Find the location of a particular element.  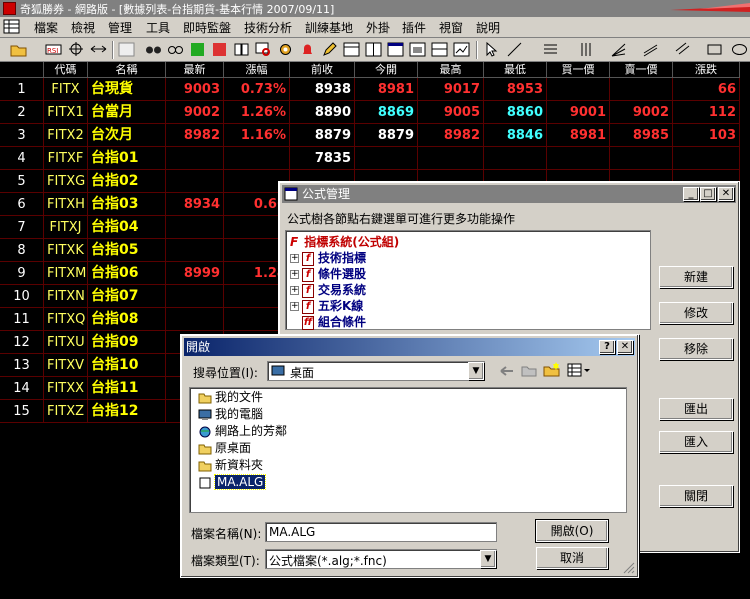

file-list: 我的文件 我的電腦 網路上的芳鄰 原桌面 新資料夾 MA.ALG is located at coordinates (408, 450).